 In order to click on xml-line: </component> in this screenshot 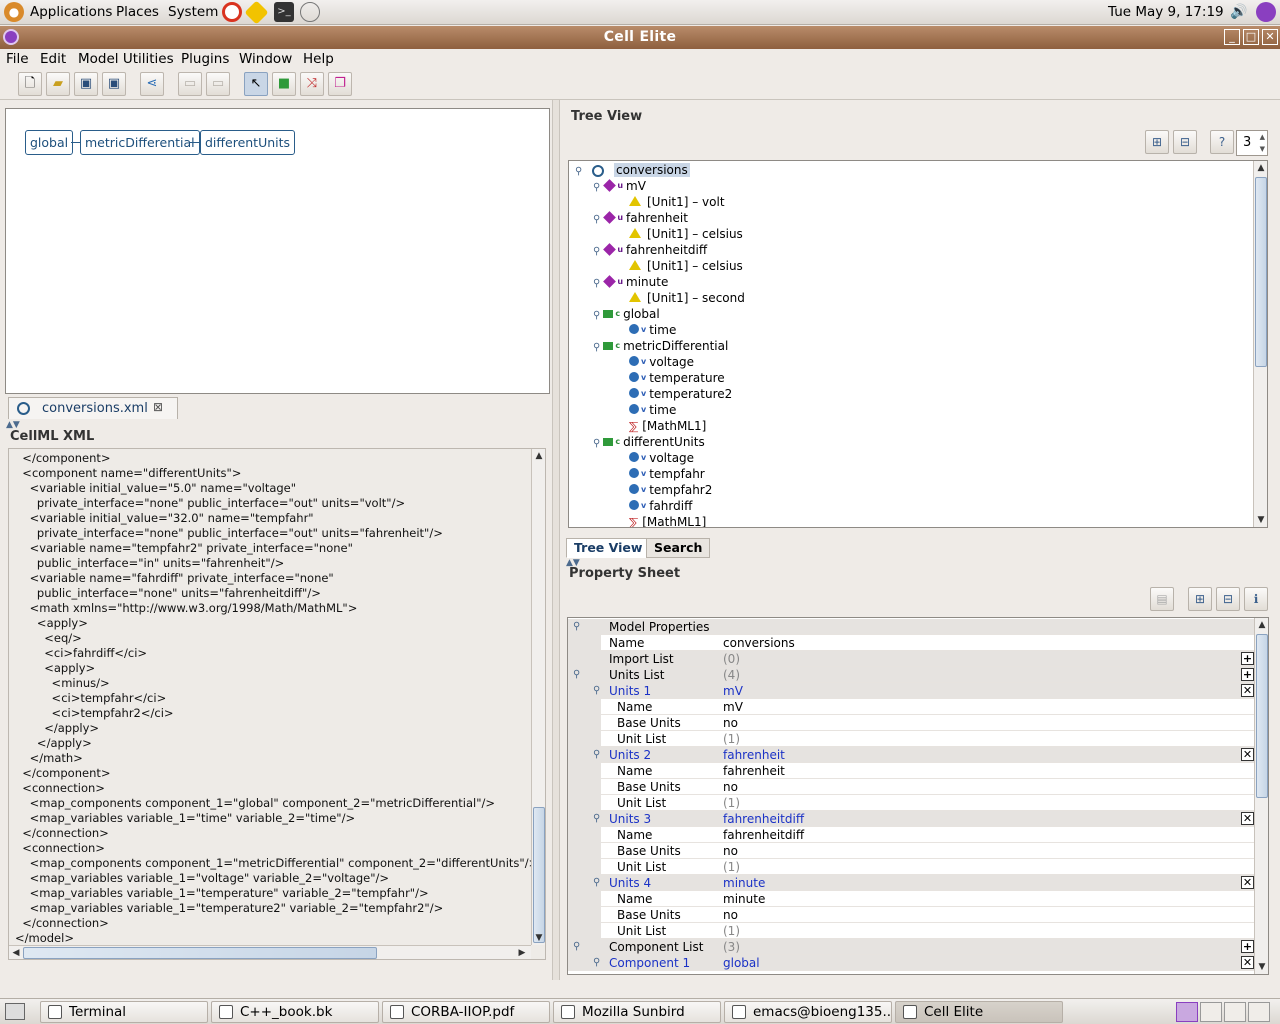, I will do `click(268, 458)`.